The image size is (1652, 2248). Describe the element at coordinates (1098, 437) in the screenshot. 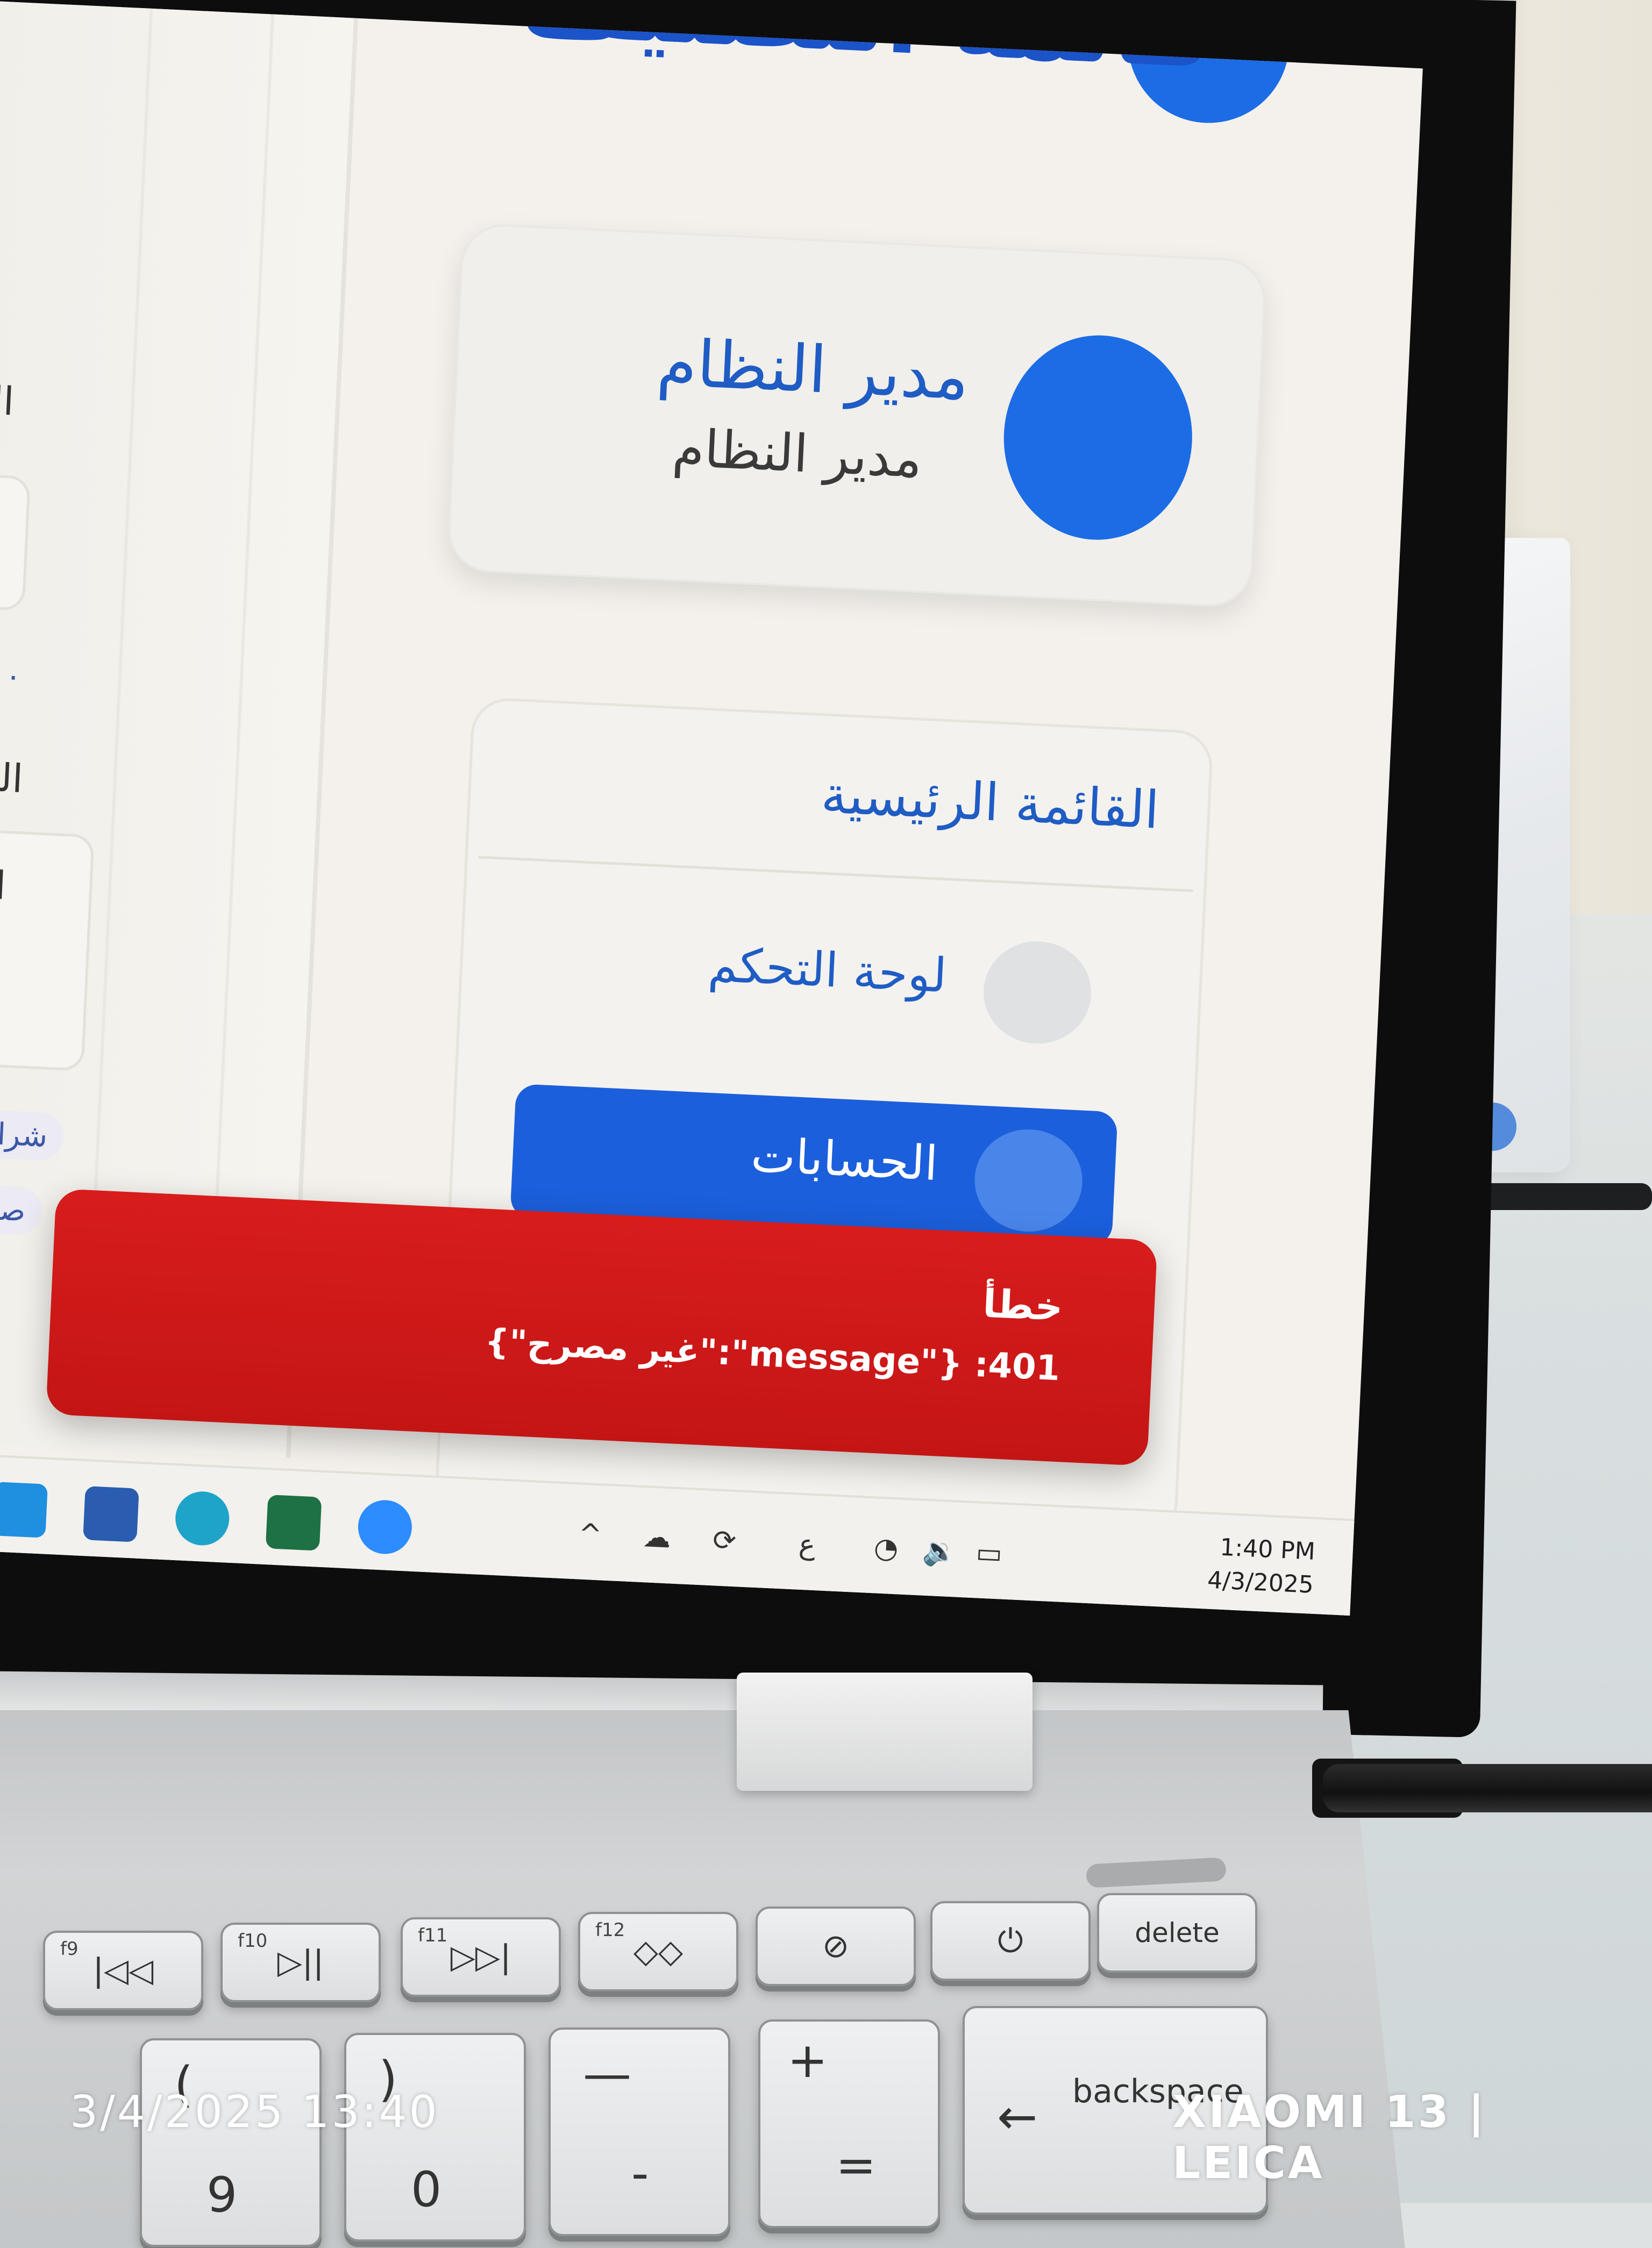

I see `avatar` at that location.